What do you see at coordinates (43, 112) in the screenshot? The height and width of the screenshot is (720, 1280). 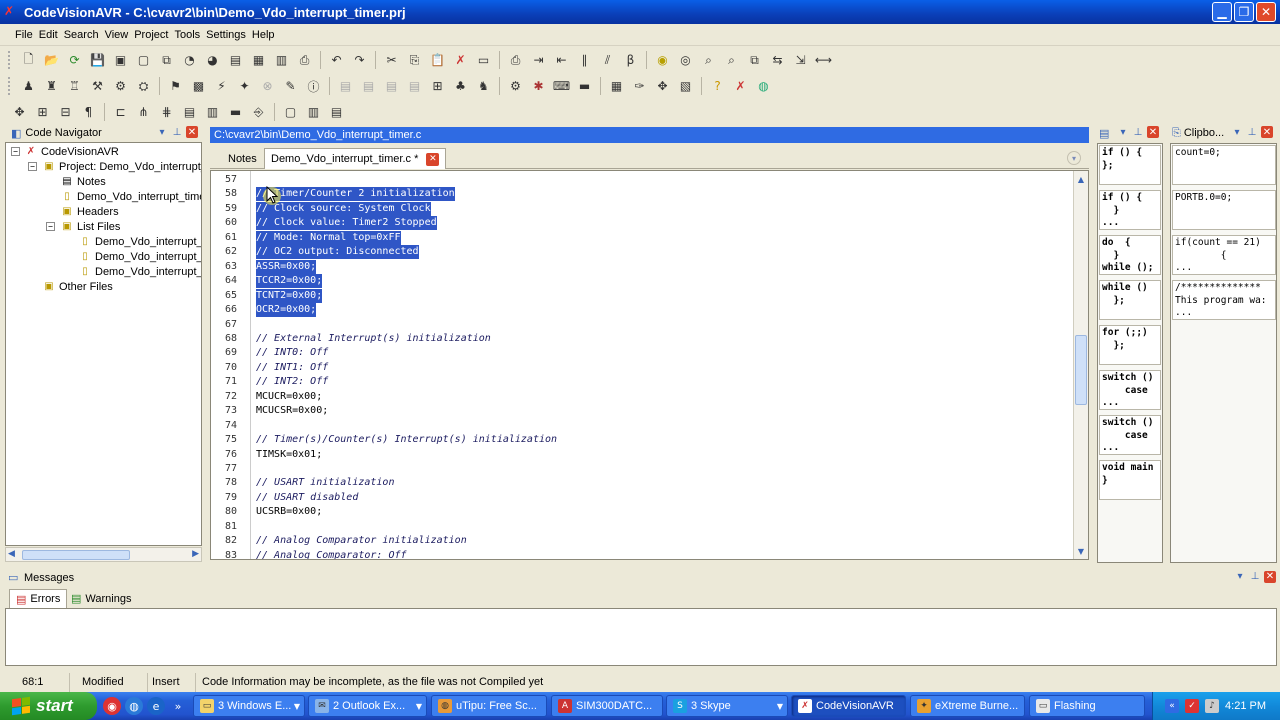 I see `tree-expand-icon: ⊞` at bounding box center [43, 112].